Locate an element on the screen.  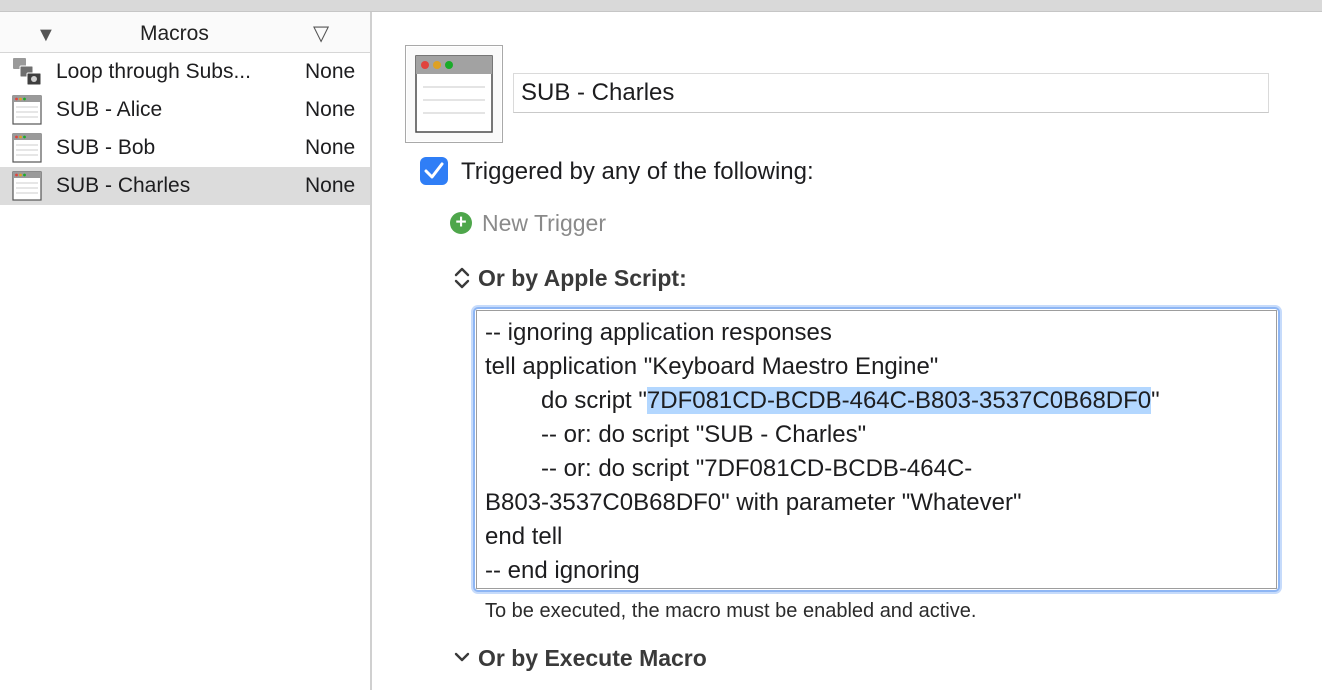
apple-script-section-header: Or by Apple Script: is located at coordinates (582, 278).